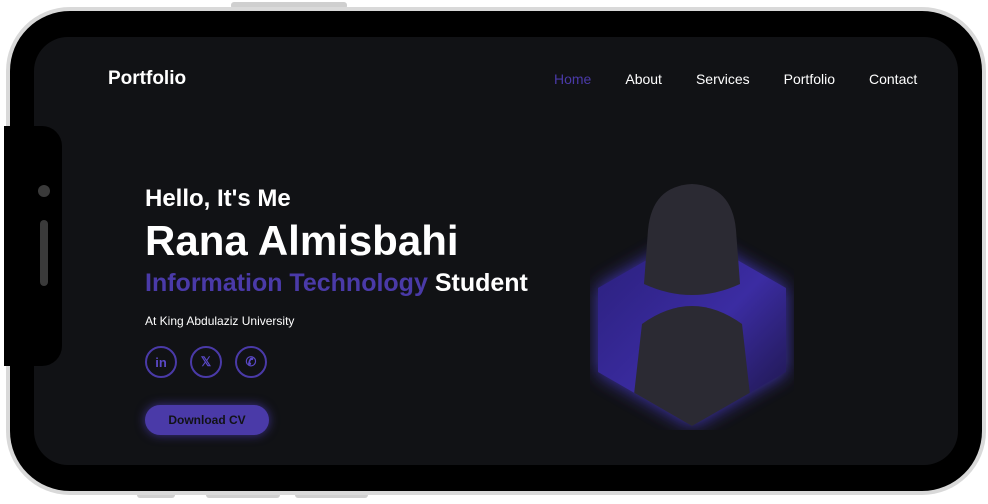  I want to click on nav-link-home: Home, so click(572, 79).